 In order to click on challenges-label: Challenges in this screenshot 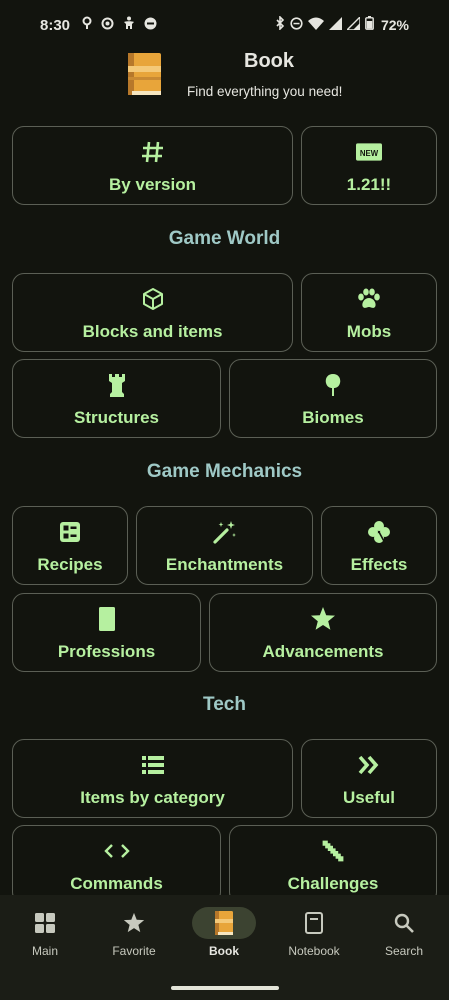, I will do `click(333, 883)`.